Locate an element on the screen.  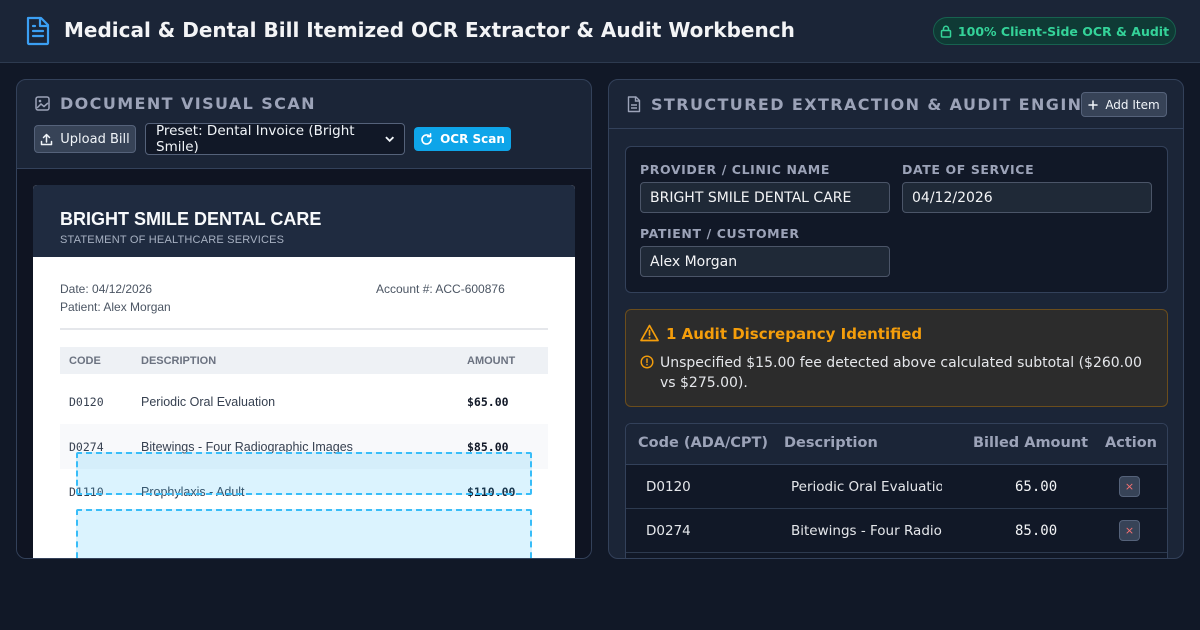
preset-selected-value: Preset: Dental Invoice (Bright Smile) is located at coordinates (255, 139).